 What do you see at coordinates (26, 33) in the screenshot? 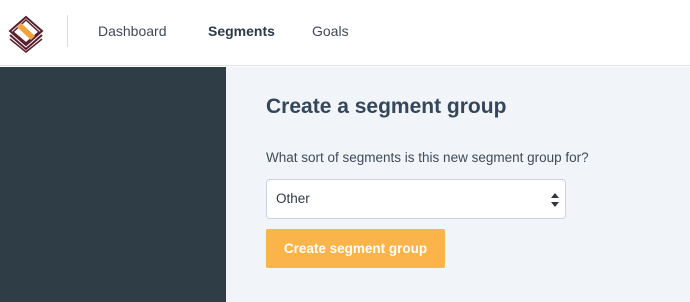
I see `stacked-layers-logo-icon` at bounding box center [26, 33].